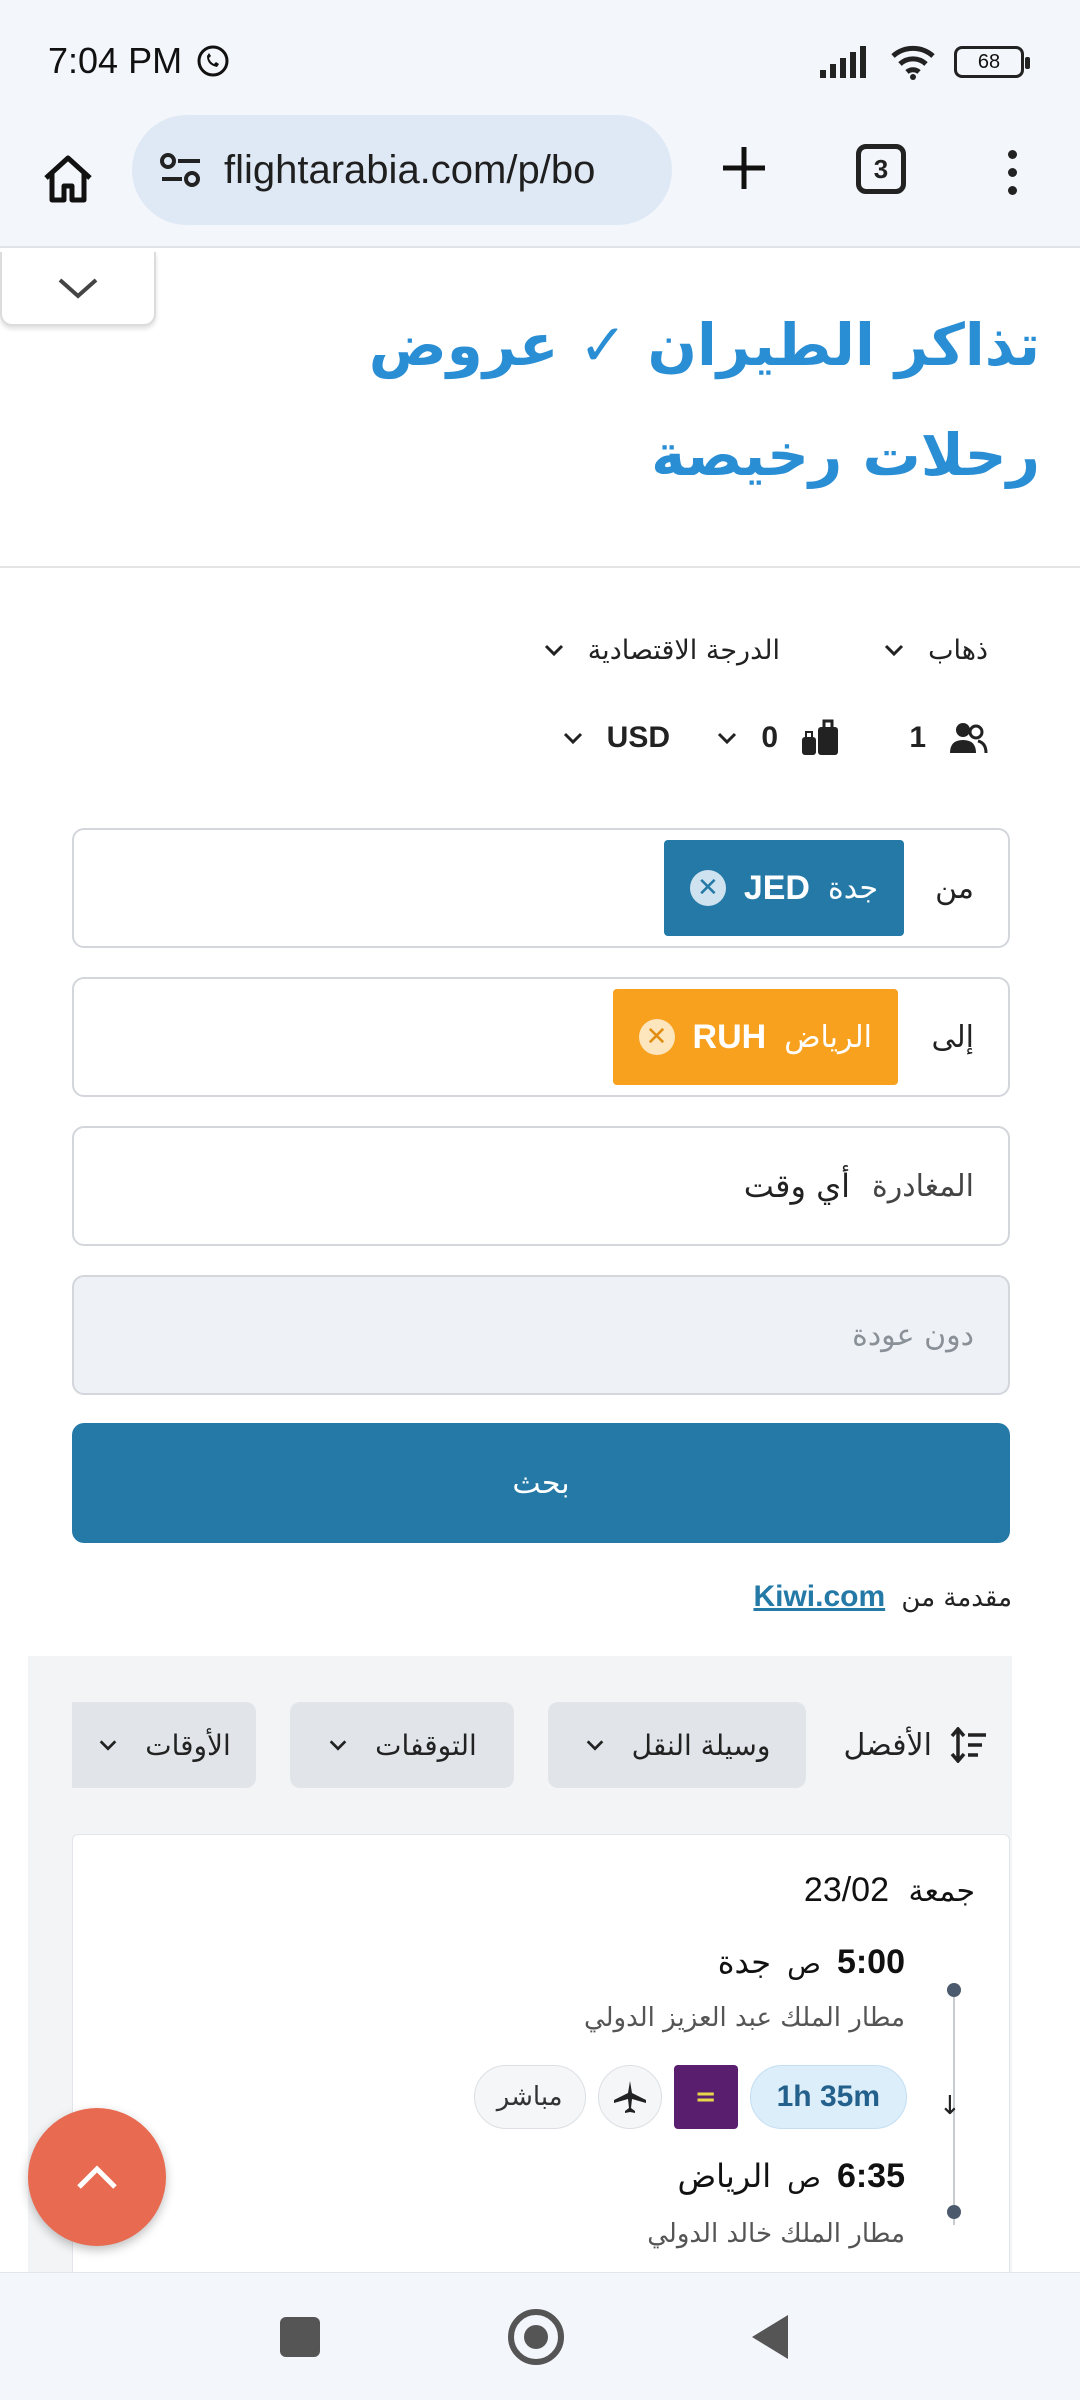  I want to click on origin-city: جدة, so click(852, 888).